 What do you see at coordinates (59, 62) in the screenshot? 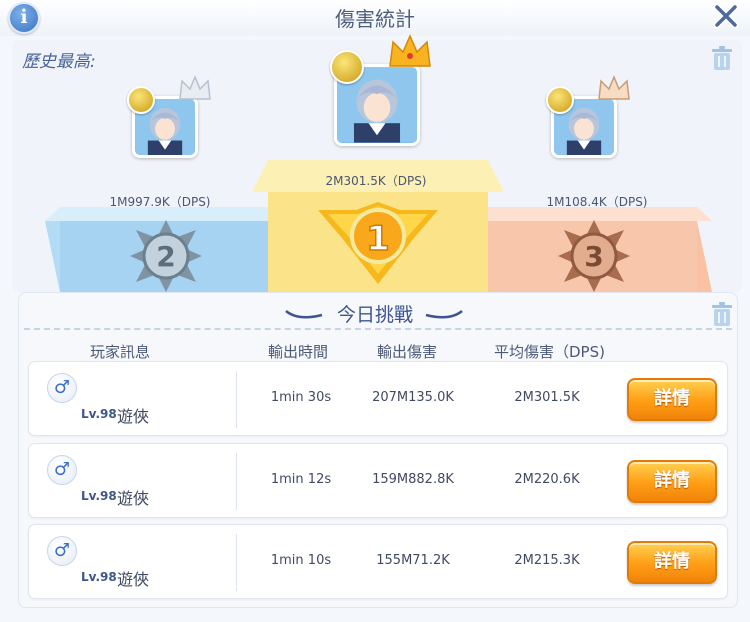
I see `history-label: 歷史最高:` at bounding box center [59, 62].